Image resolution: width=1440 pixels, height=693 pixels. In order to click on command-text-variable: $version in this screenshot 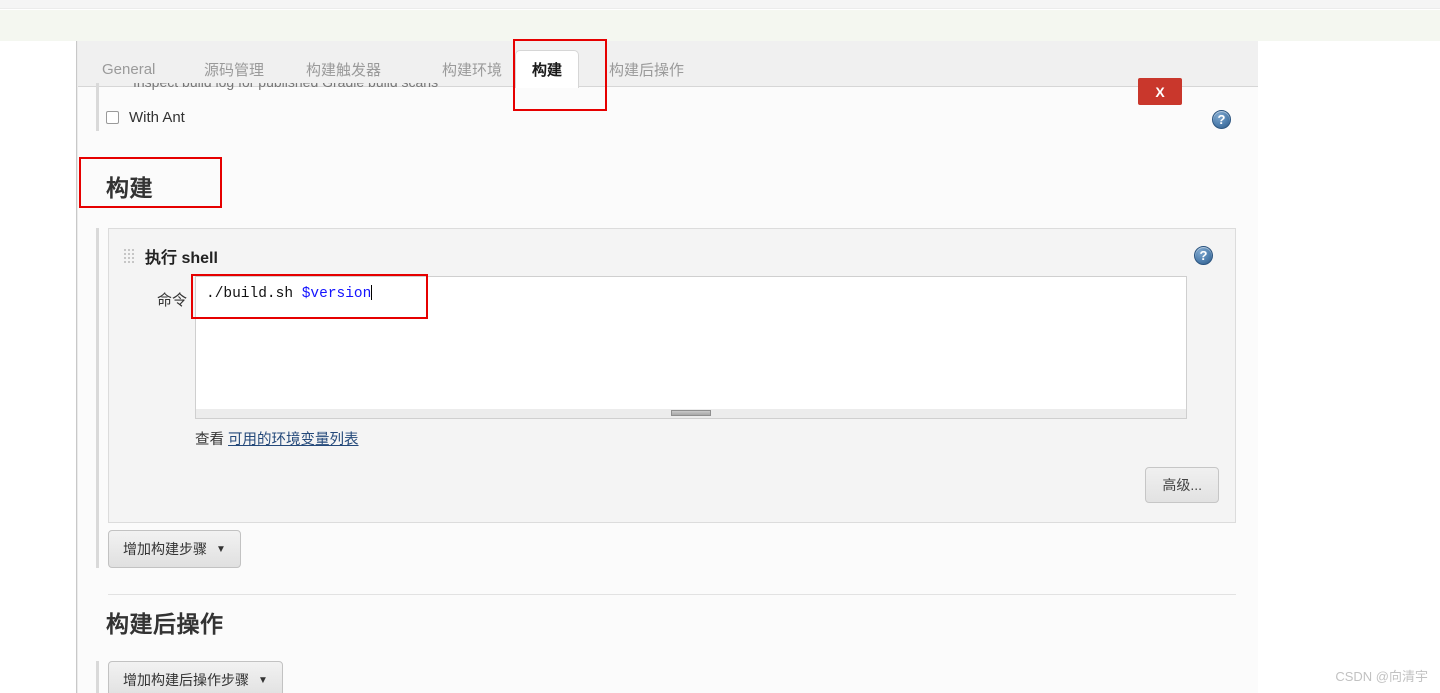, I will do `click(336, 294)`.